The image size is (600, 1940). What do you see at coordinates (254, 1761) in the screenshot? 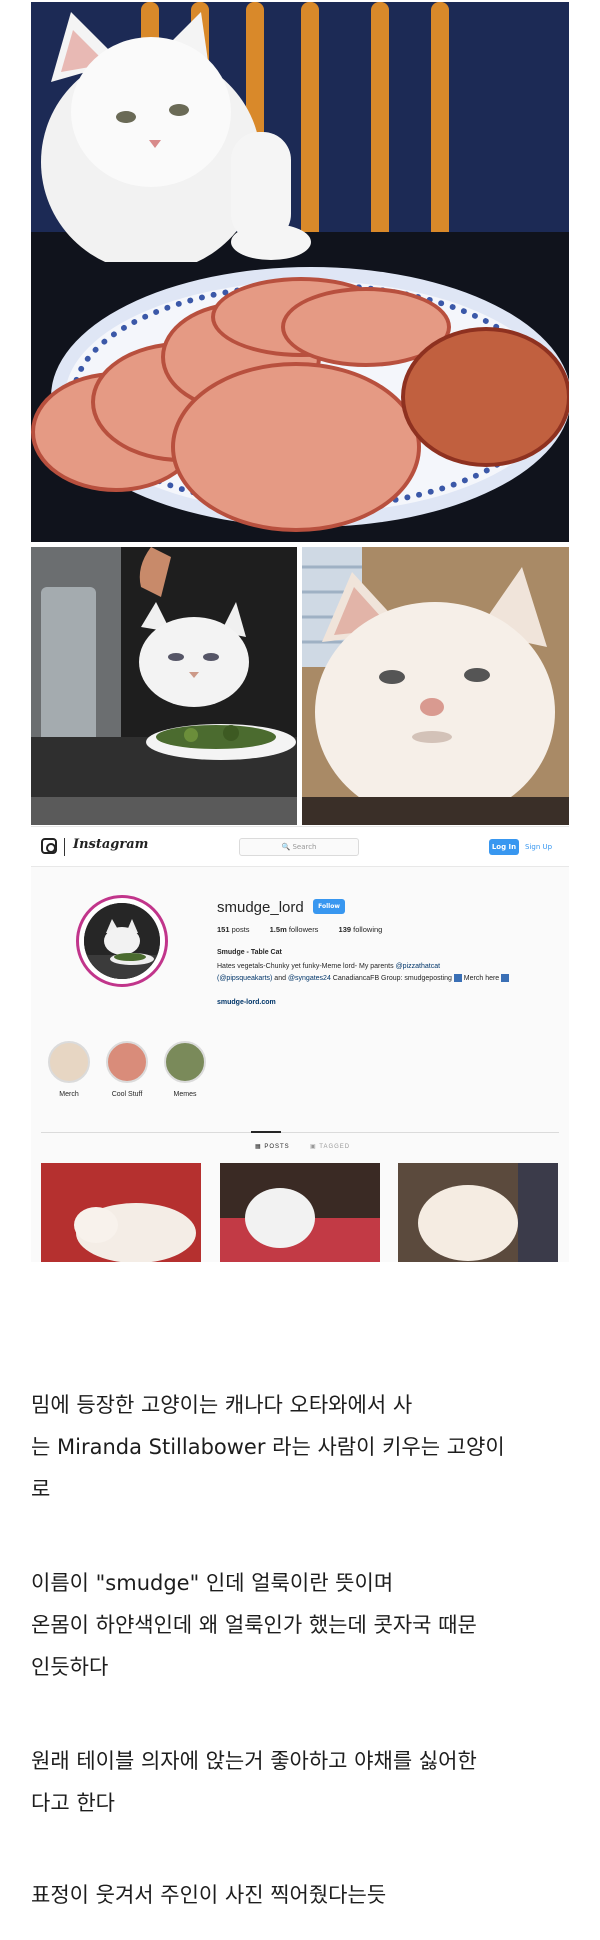
I see `article-line: 원래 테이블 의자에 앉는거 좋아하고 야채를 싫어한` at bounding box center [254, 1761].